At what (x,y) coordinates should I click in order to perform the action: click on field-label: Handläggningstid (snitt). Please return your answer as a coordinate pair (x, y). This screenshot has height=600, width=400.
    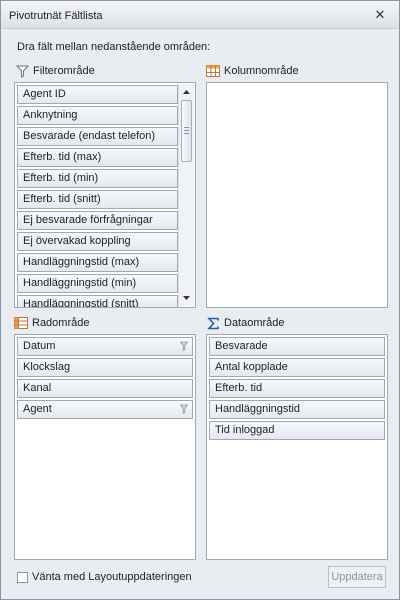
    Looking at the image, I should click on (81, 303).